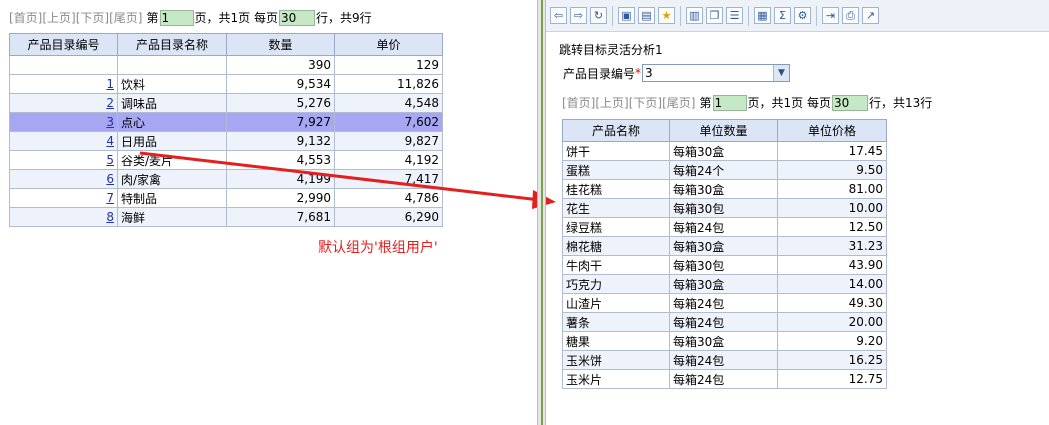 This screenshot has height=425, width=1049. I want to click on annotation-text: 默认组为'根组用户', so click(378, 248).